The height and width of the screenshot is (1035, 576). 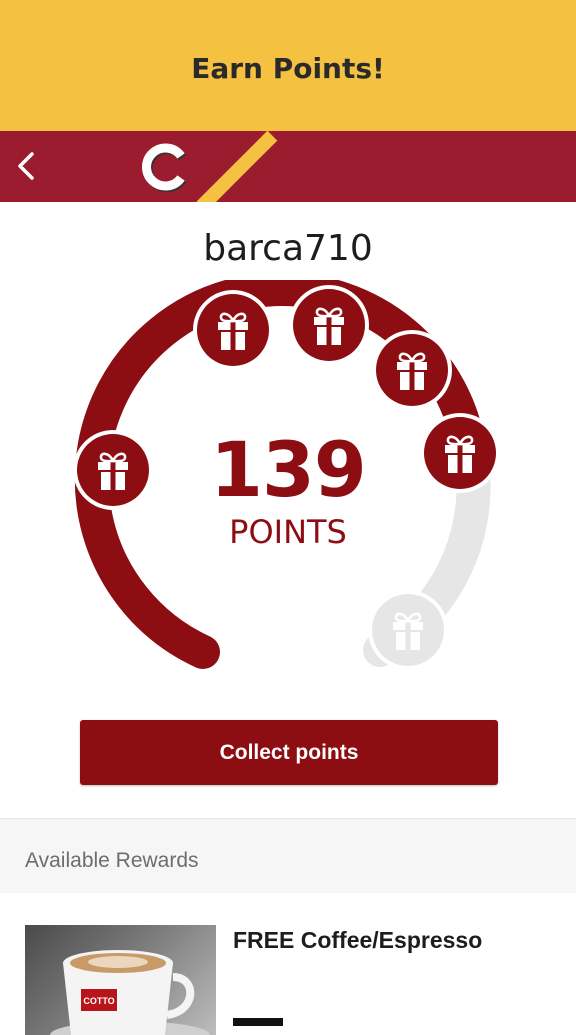 What do you see at coordinates (288, 856) in the screenshot?
I see `rewards-section-header: Available Rewards` at bounding box center [288, 856].